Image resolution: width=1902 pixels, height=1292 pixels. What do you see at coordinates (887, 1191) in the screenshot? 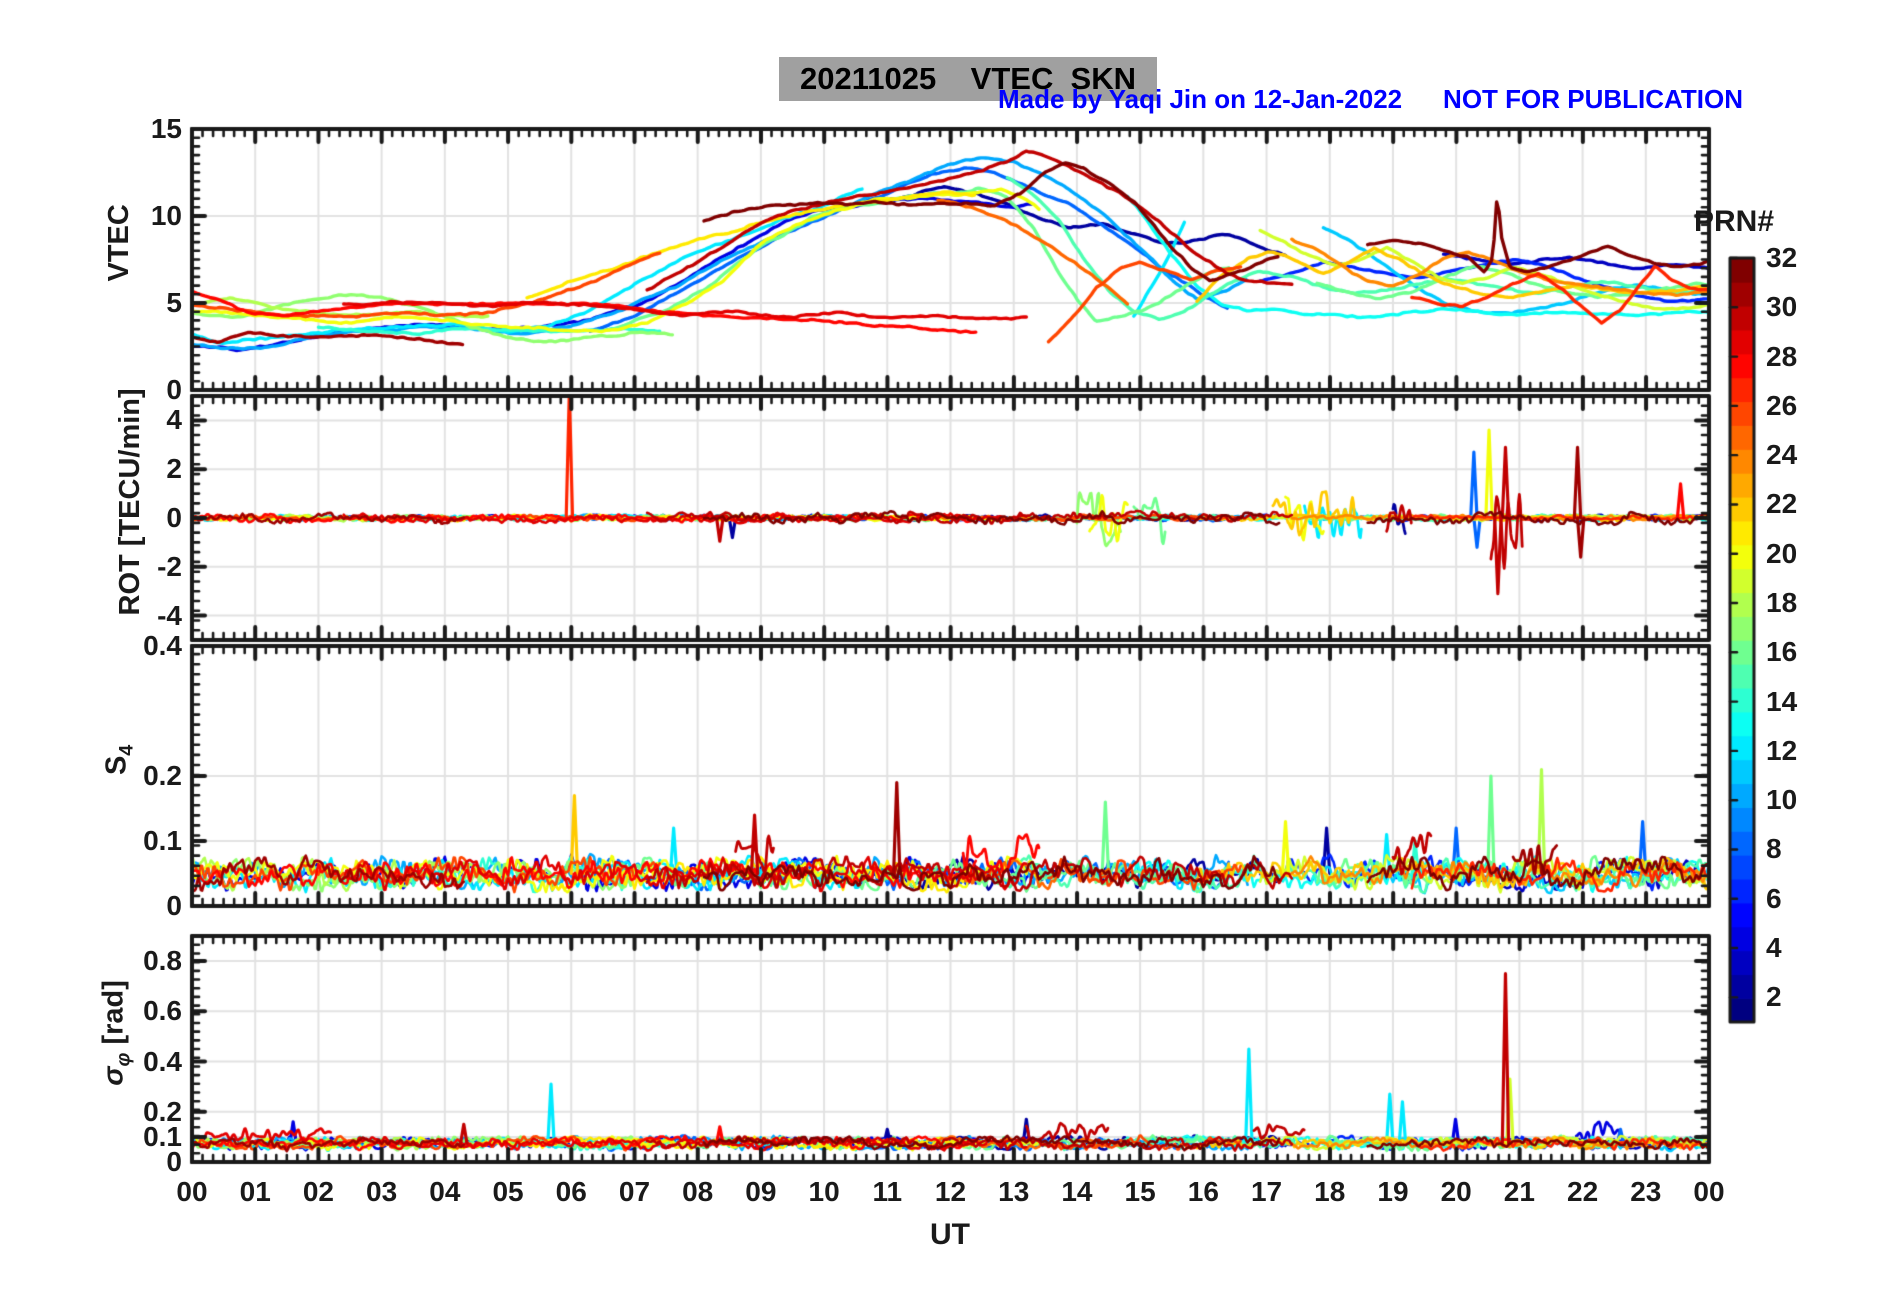
I see `x-tick-label: 11` at bounding box center [887, 1191].